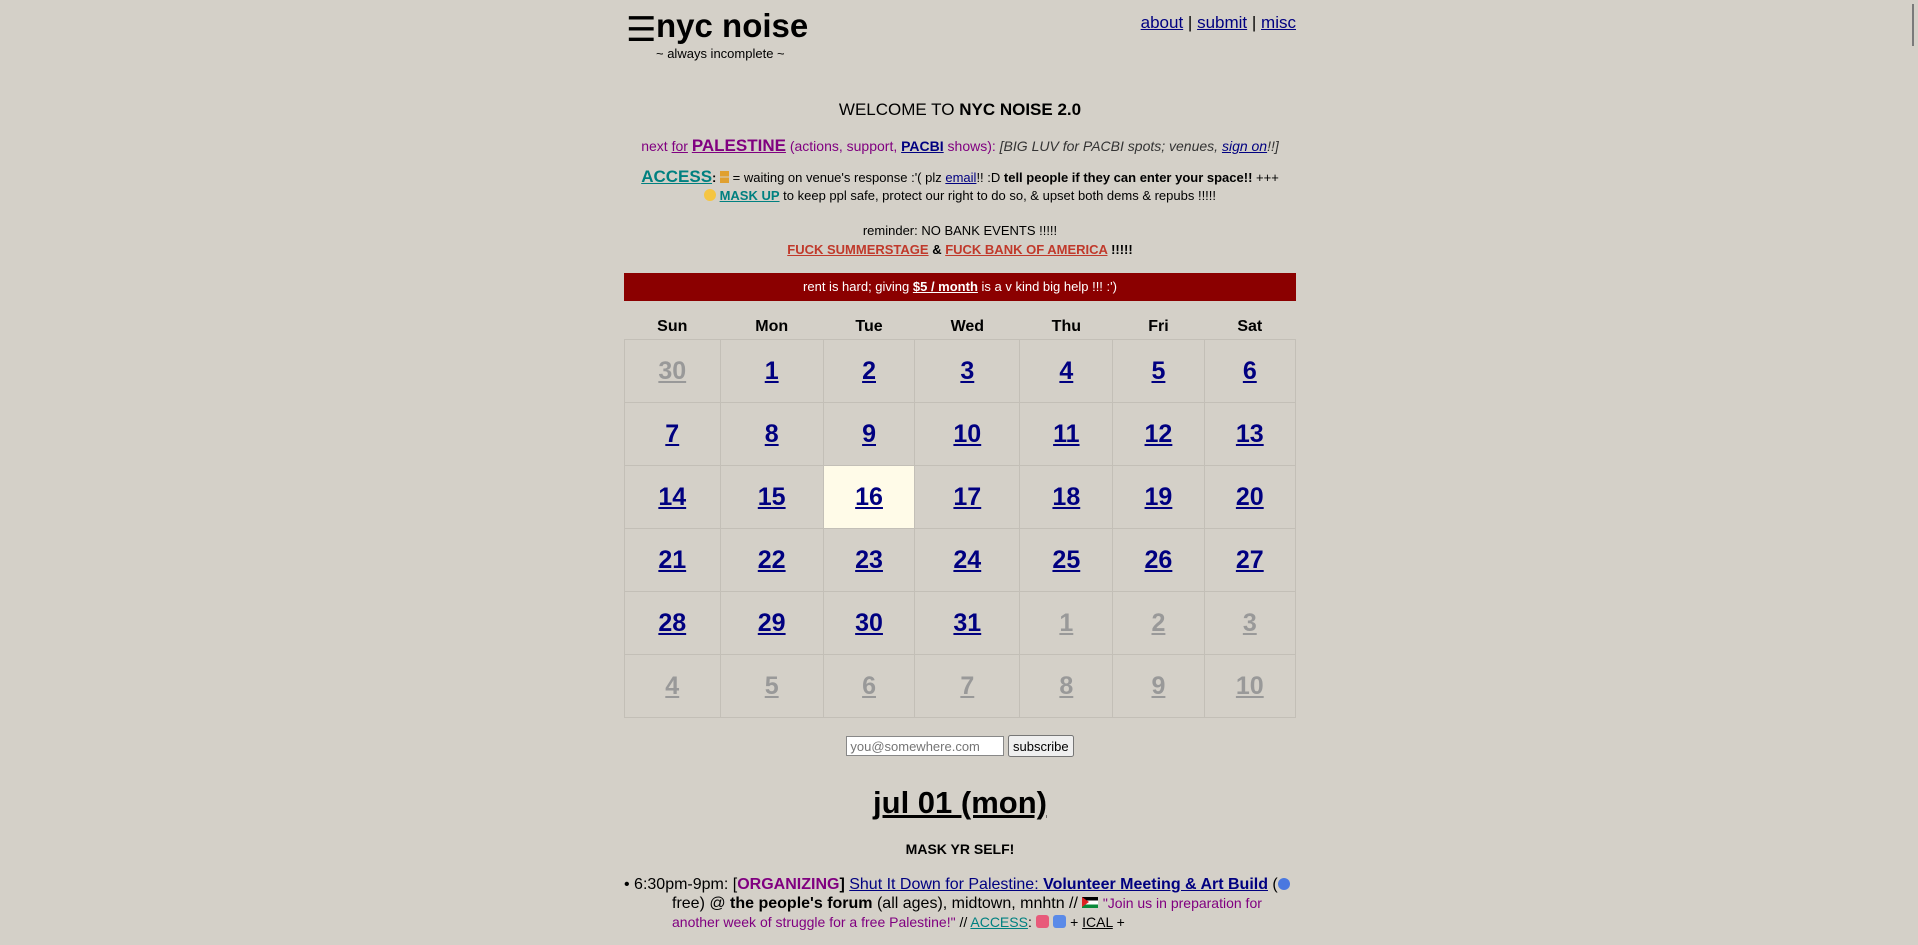  What do you see at coordinates (1273, 146) in the screenshot?
I see `luv-end: !!]` at bounding box center [1273, 146].